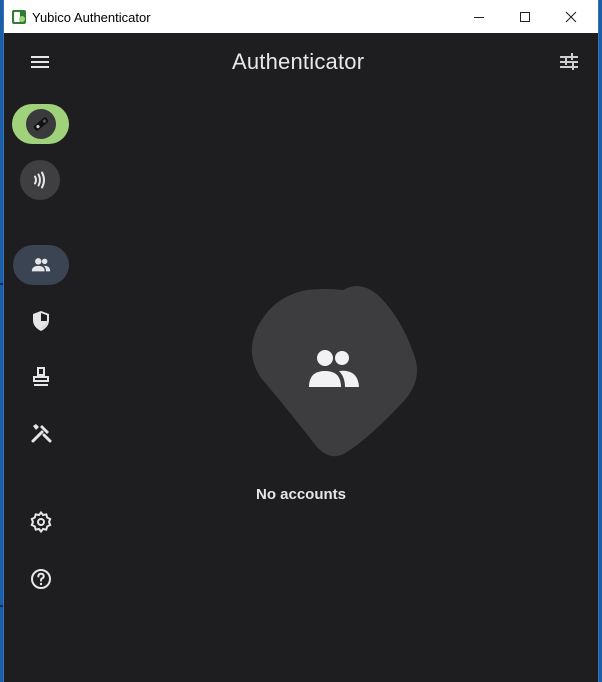 Image resolution: width=602 pixels, height=682 pixels. I want to click on window-title: Yubico Authenticator, so click(91, 17).